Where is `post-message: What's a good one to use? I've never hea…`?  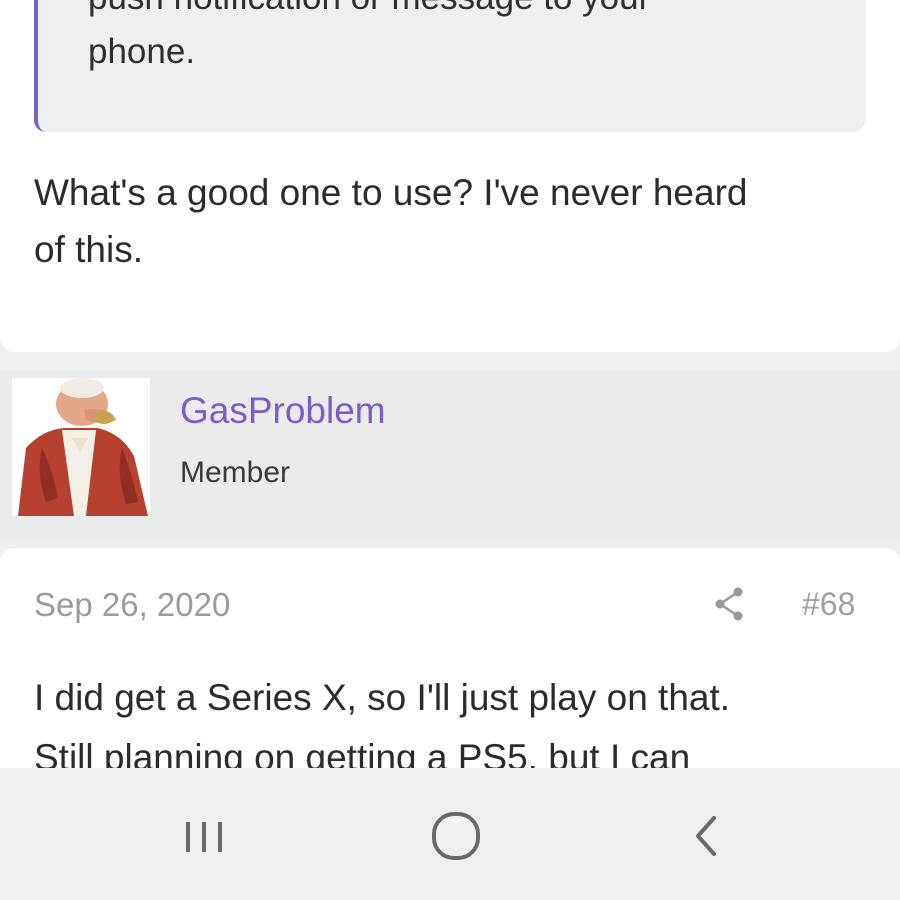 post-message: What's a good one to use? I've never hea… is located at coordinates (454, 221).